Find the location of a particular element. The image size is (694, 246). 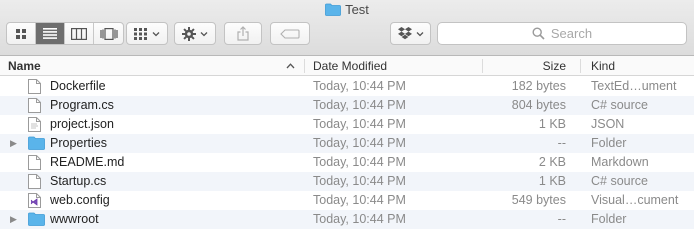

search-icon is located at coordinates (538, 33).